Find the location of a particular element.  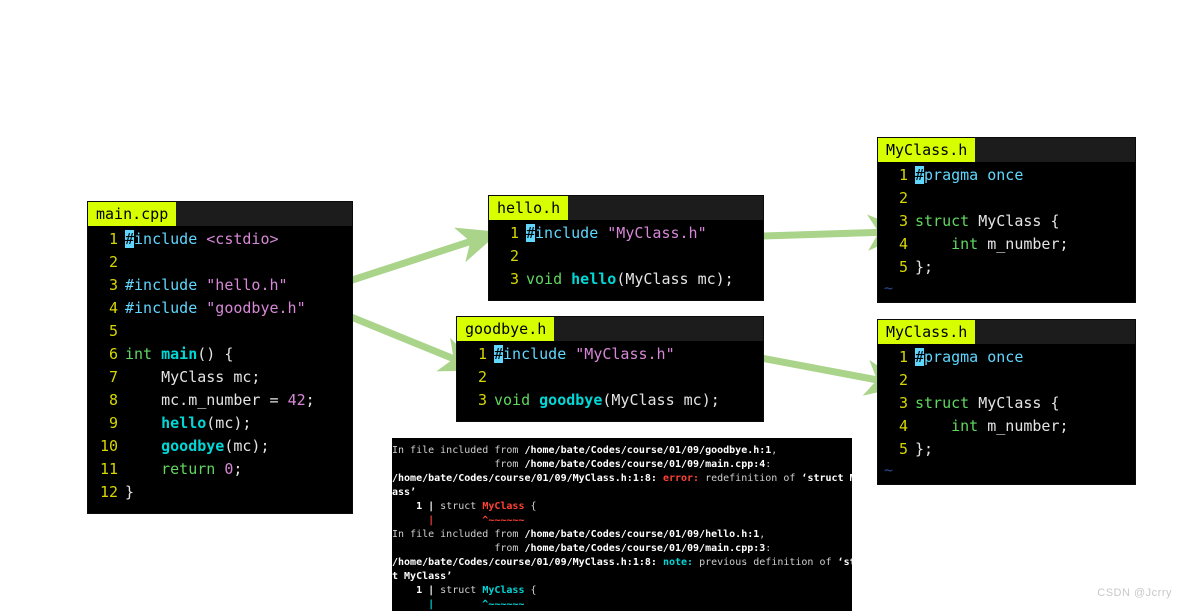

tab-myclass-h-top: MyClass.h is located at coordinates (927, 150).